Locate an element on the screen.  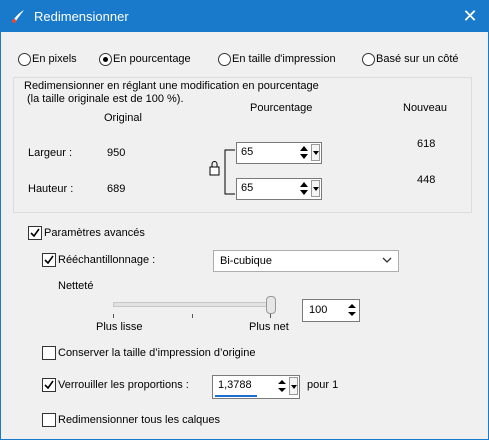
resample-checkbox is located at coordinates (49, 260).